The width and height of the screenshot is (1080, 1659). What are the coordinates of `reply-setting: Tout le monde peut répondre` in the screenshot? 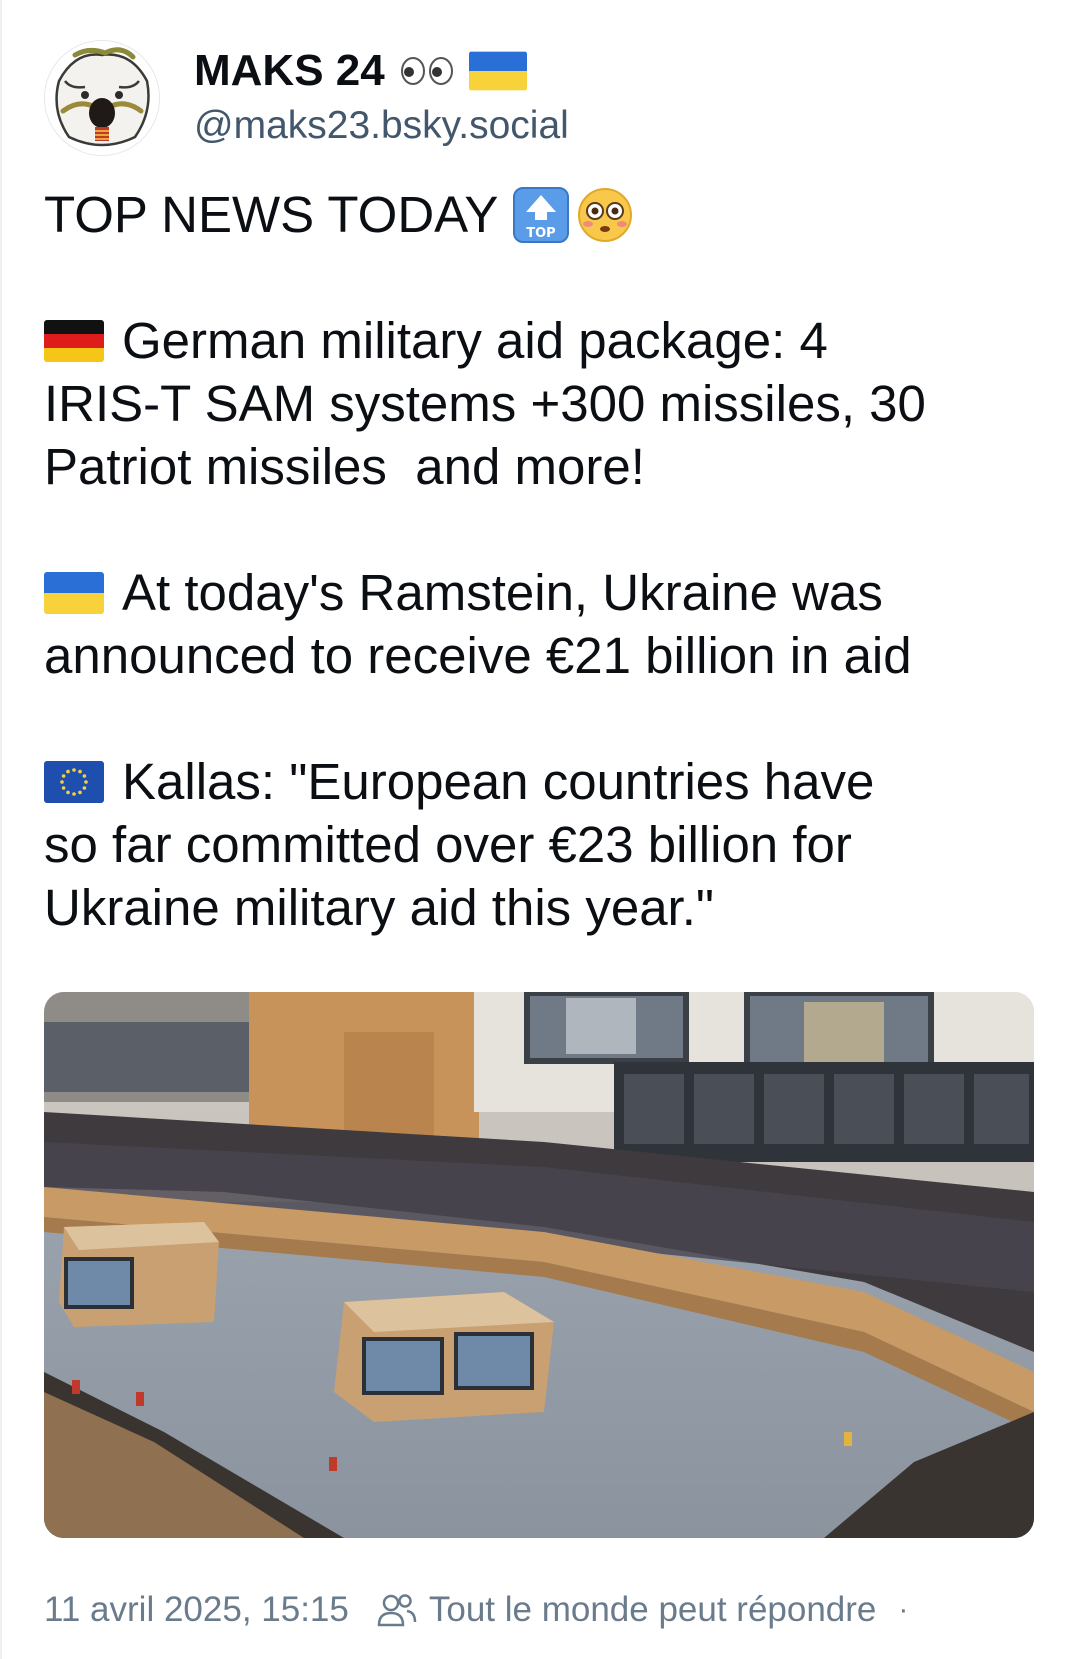 It's located at (653, 1610).